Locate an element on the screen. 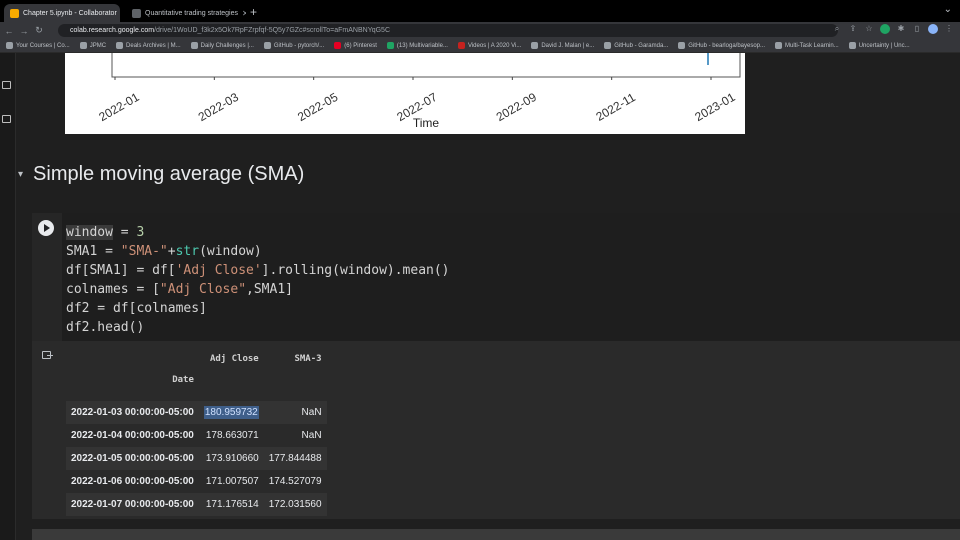 Image resolution: width=960 pixels, height=540 pixels. tab-title: Chapter 5.ipynb - Collaborator is located at coordinates (70, 13).